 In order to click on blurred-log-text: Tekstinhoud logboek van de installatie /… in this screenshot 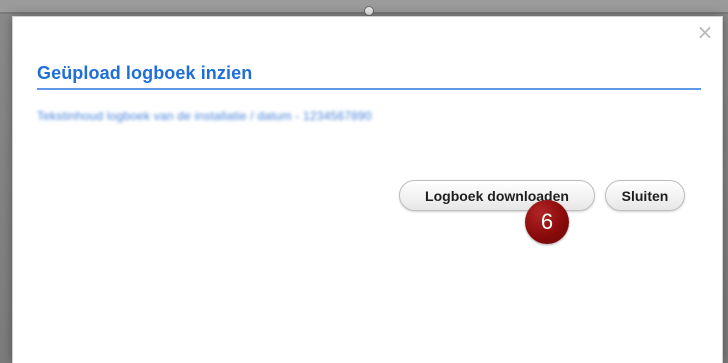, I will do `click(204, 116)`.